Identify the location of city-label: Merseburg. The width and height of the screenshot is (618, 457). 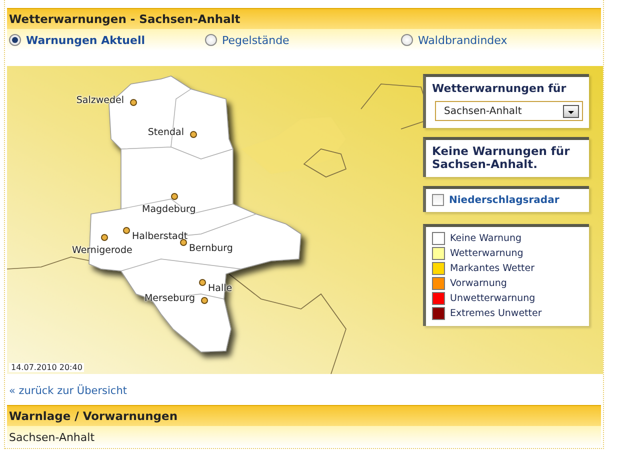
(169, 298).